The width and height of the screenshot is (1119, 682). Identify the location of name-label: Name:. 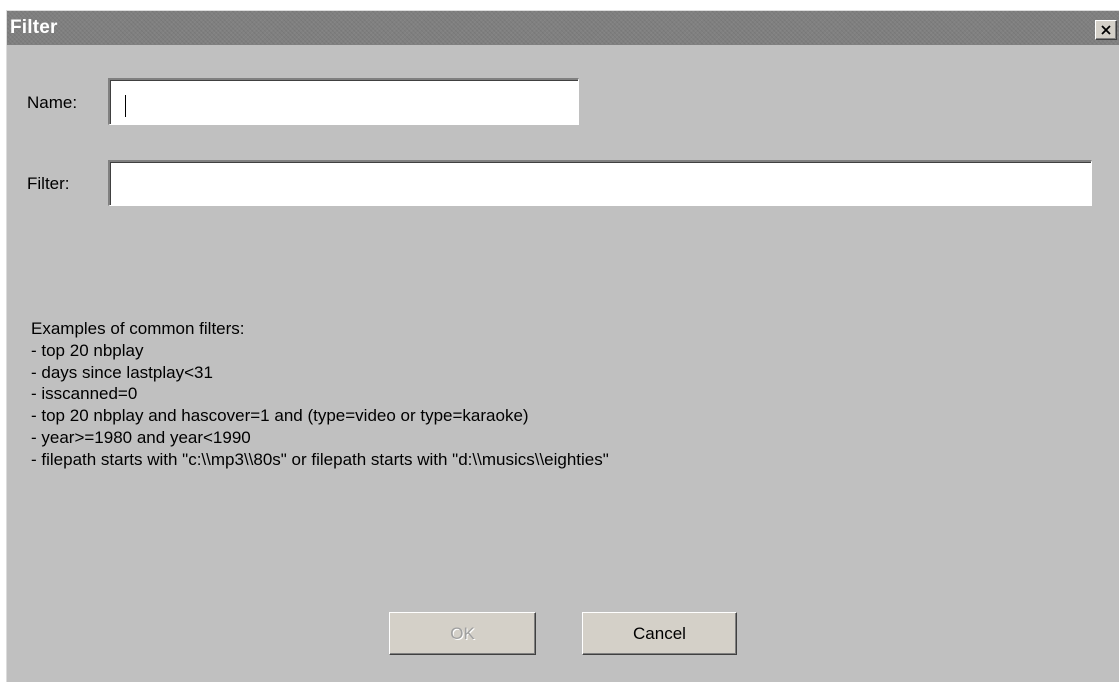
(52, 102).